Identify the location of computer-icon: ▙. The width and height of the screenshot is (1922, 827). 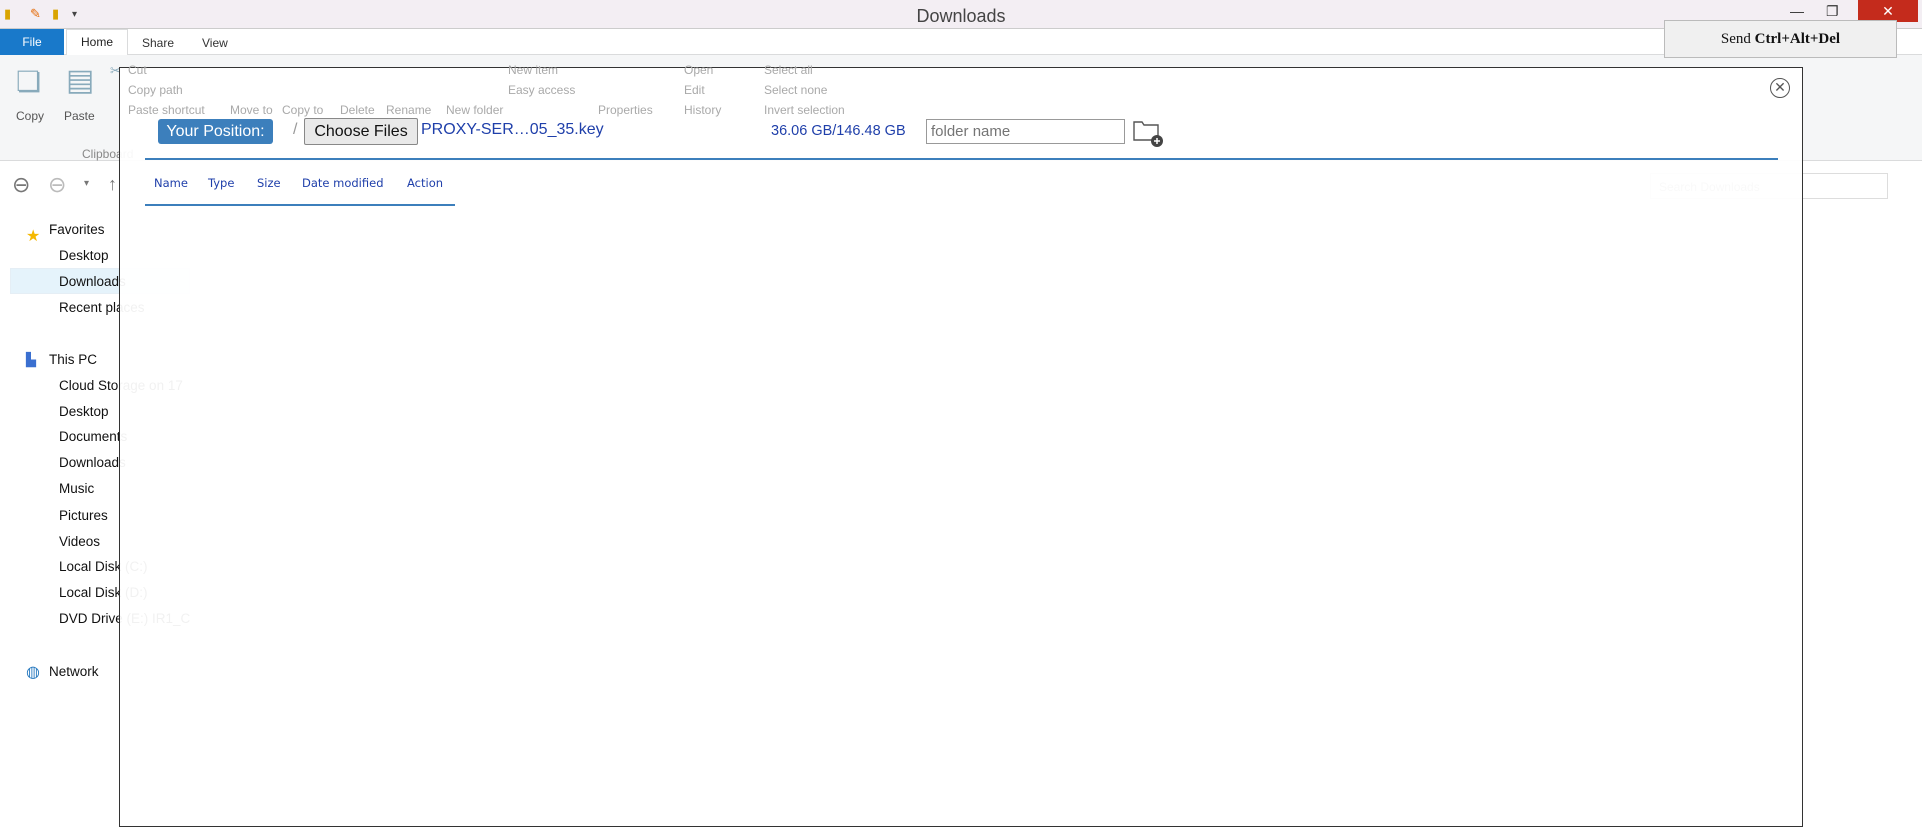
(31, 359).